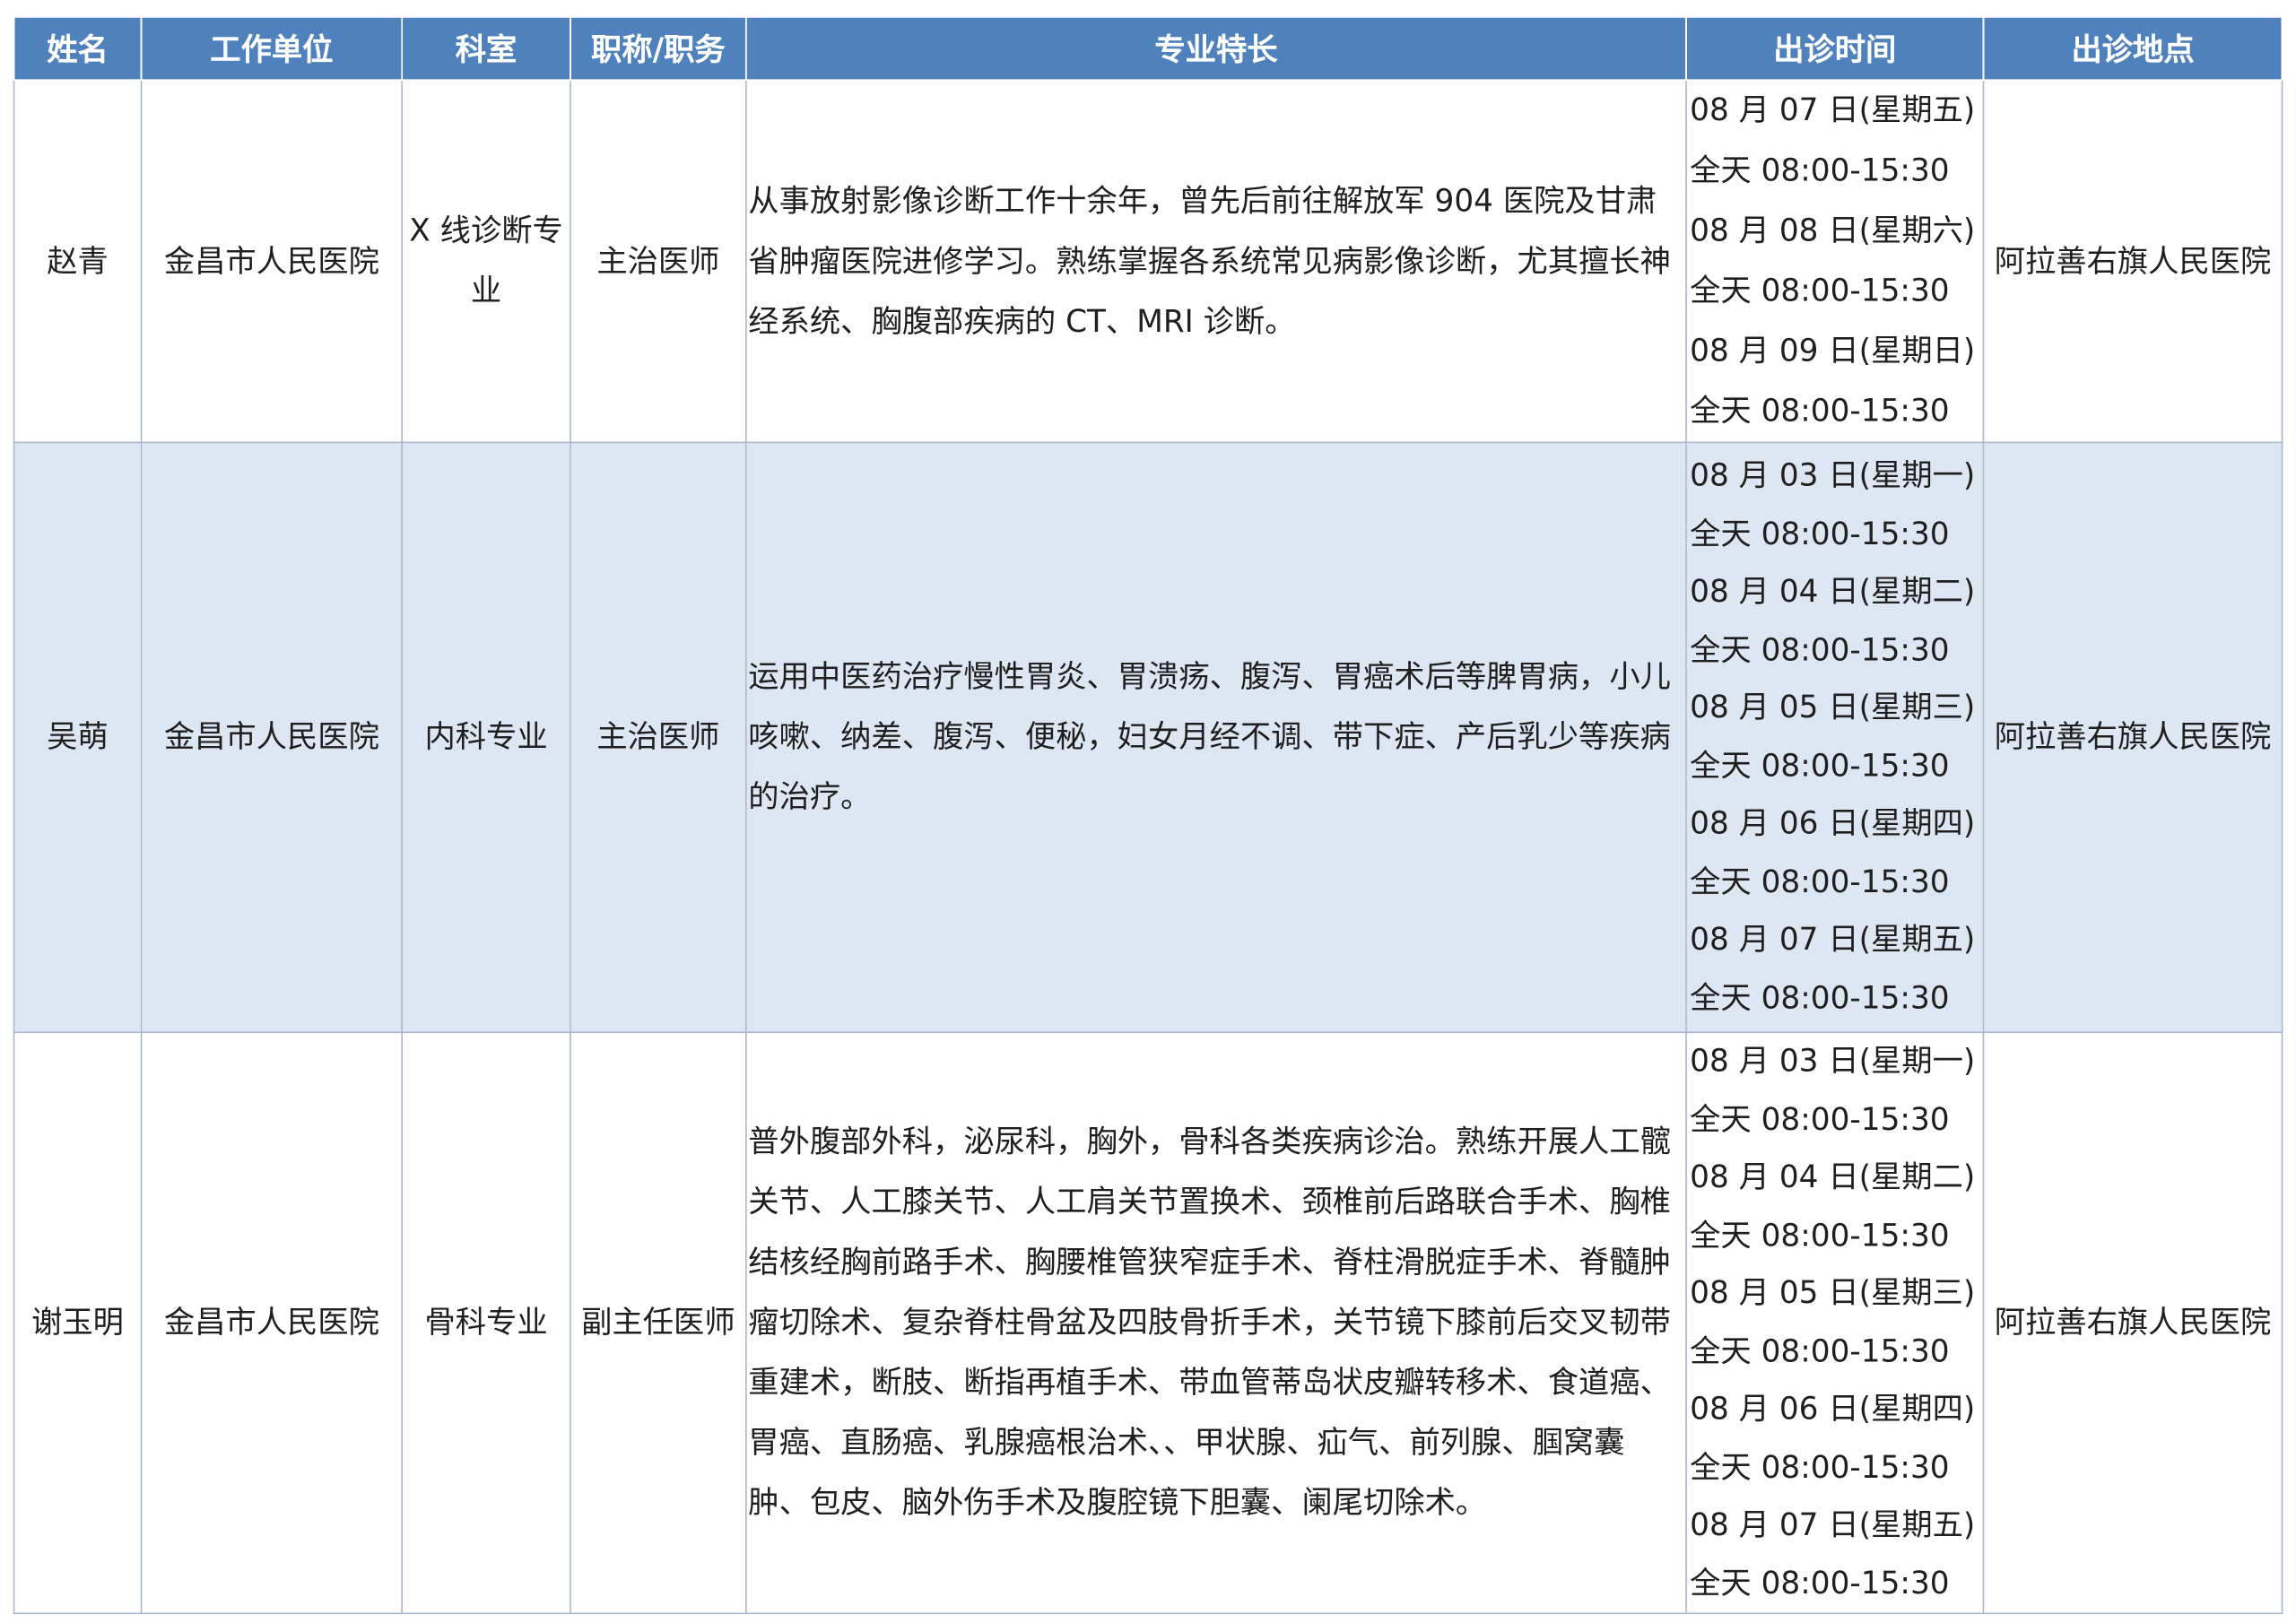 The image size is (2296, 1623). Describe the element at coordinates (271, 49) in the screenshot. I see `header-work-unit: 工作单位` at that location.